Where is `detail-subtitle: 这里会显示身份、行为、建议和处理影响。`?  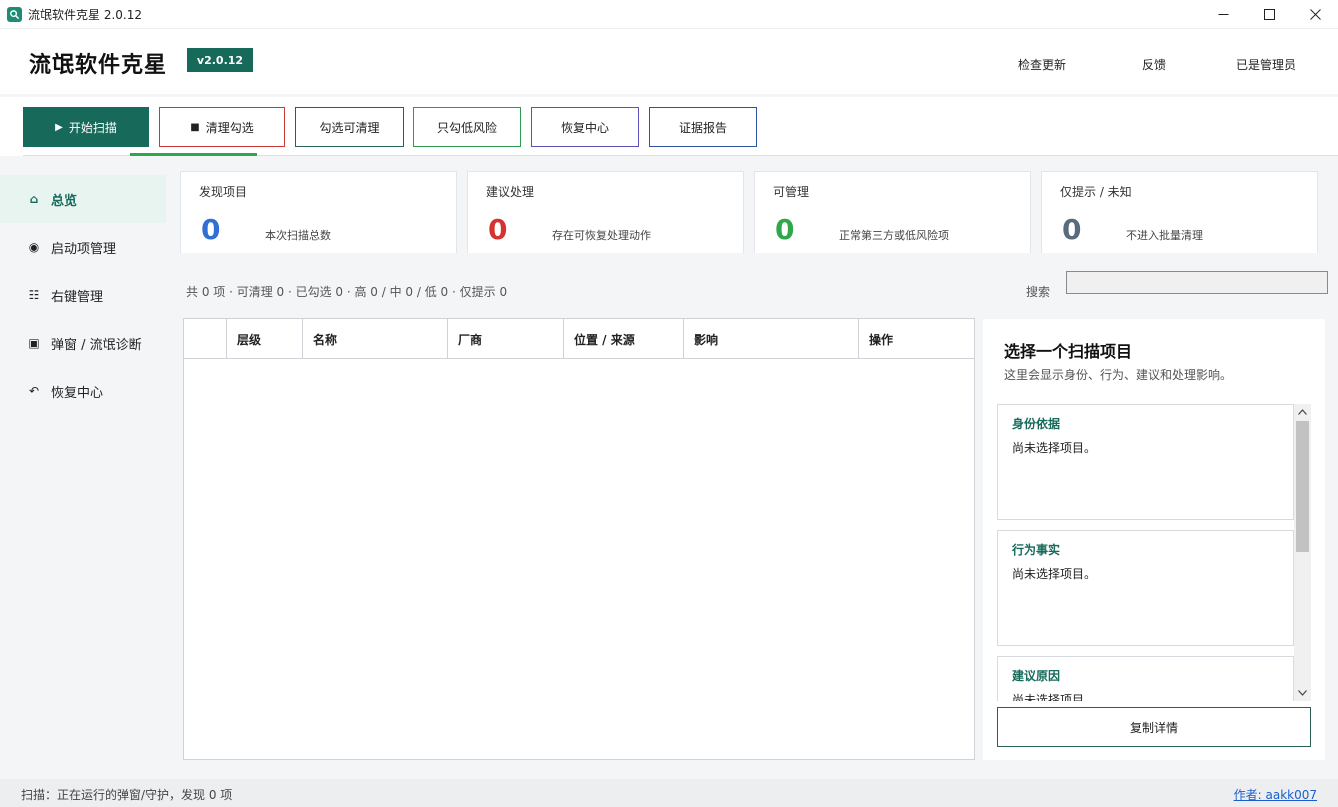
detail-subtitle: 这里会显示身份、行为、建议和处理影响。 is located at coordinates (1118, 375).